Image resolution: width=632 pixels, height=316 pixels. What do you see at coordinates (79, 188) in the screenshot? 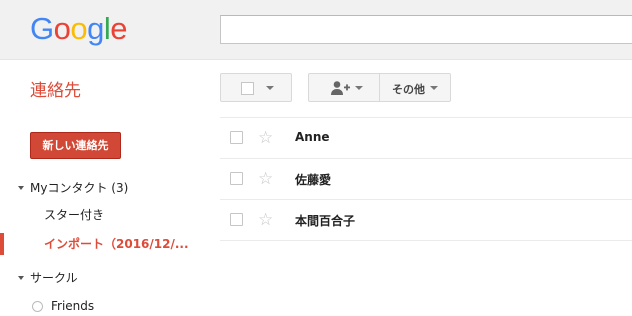
I see `sidebar-item-label: Myコンタクト (3)` at bounding box center [79, 188].